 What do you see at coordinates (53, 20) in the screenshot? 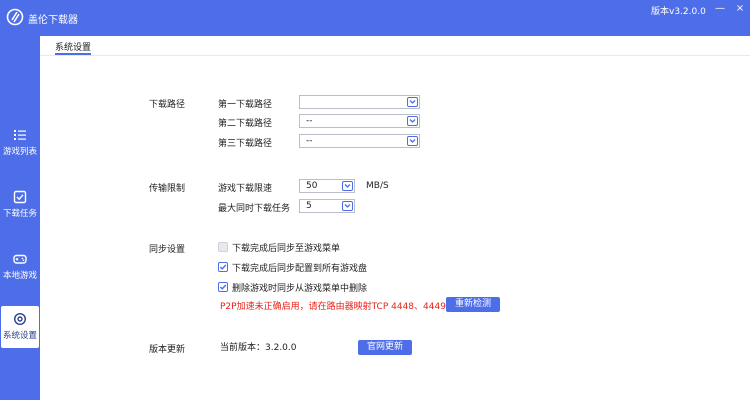
I see `app-title: 盖伦下载器` at bounding box center [53, 20].